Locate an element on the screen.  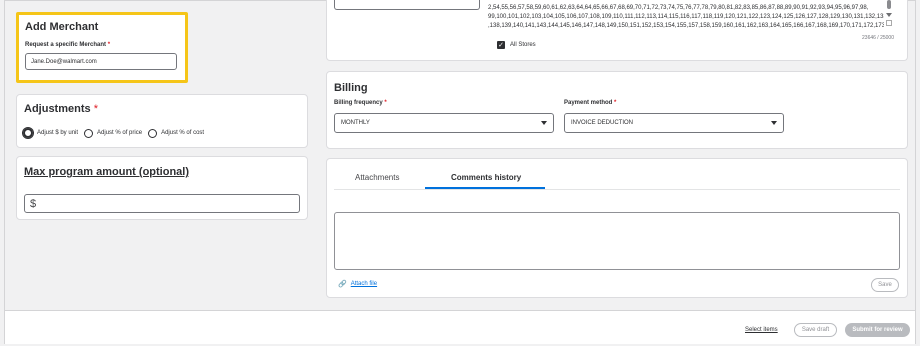
billing-frequency-label: Billing frequency * is located at coordinates (360, 103).